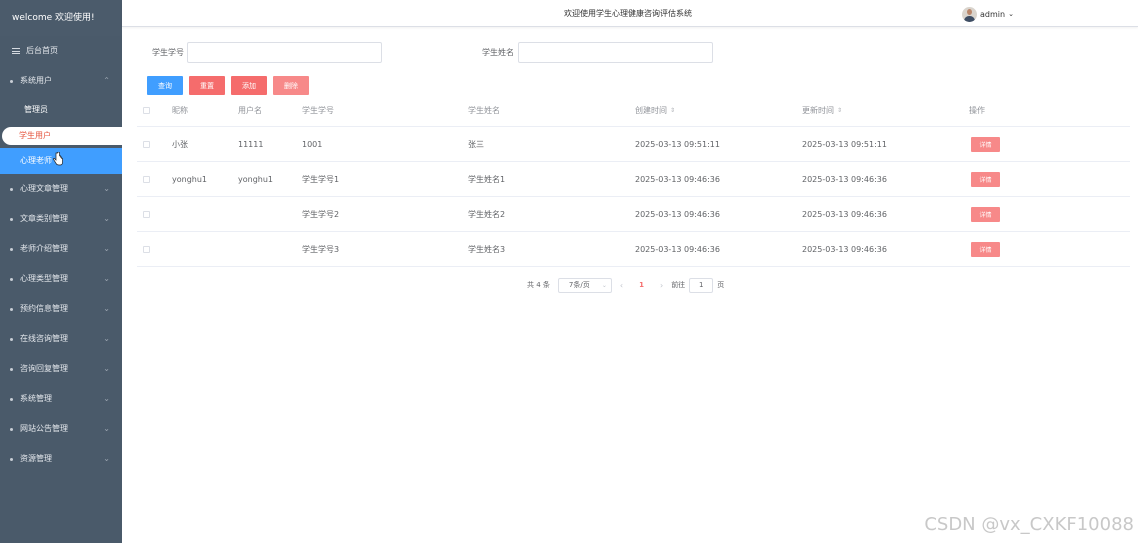 Image resolution: width=1138 pixels, height=543 pixels. Describe the element at coordinates (44, 308) in the screenshot. I see `sidebar-item-label: 预约信息管理` at that location.